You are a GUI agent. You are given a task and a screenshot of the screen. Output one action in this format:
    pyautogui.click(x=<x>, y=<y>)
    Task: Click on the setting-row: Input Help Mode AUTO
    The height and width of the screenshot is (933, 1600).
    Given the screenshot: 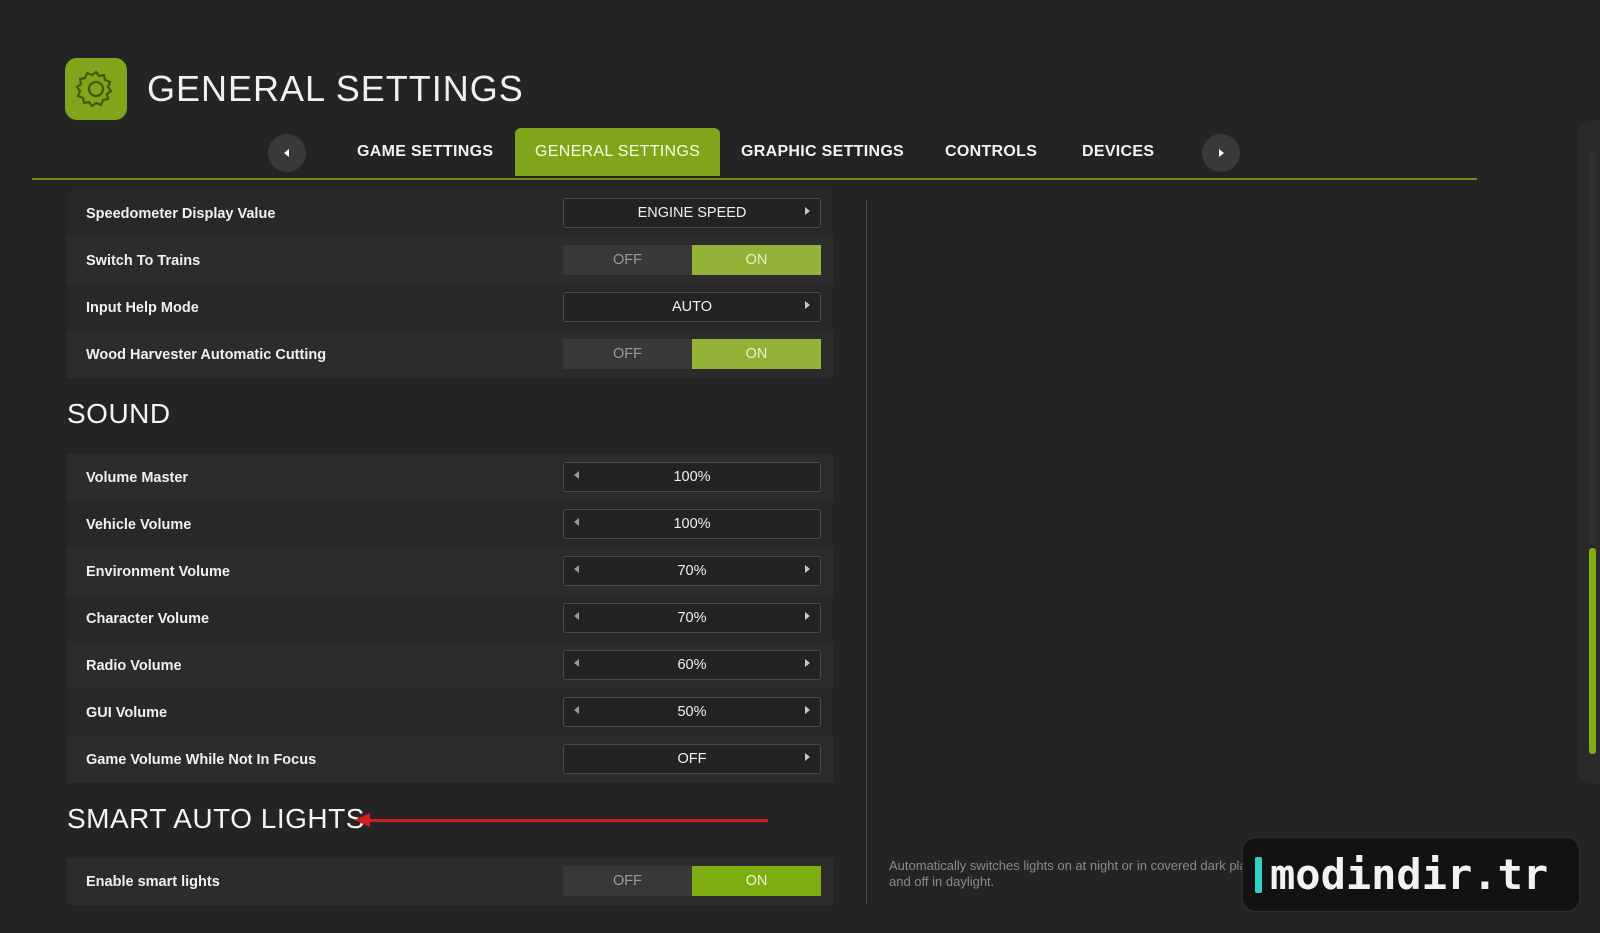 What is the action you would take?
    pyautogui.click(x=450, y=307)
    